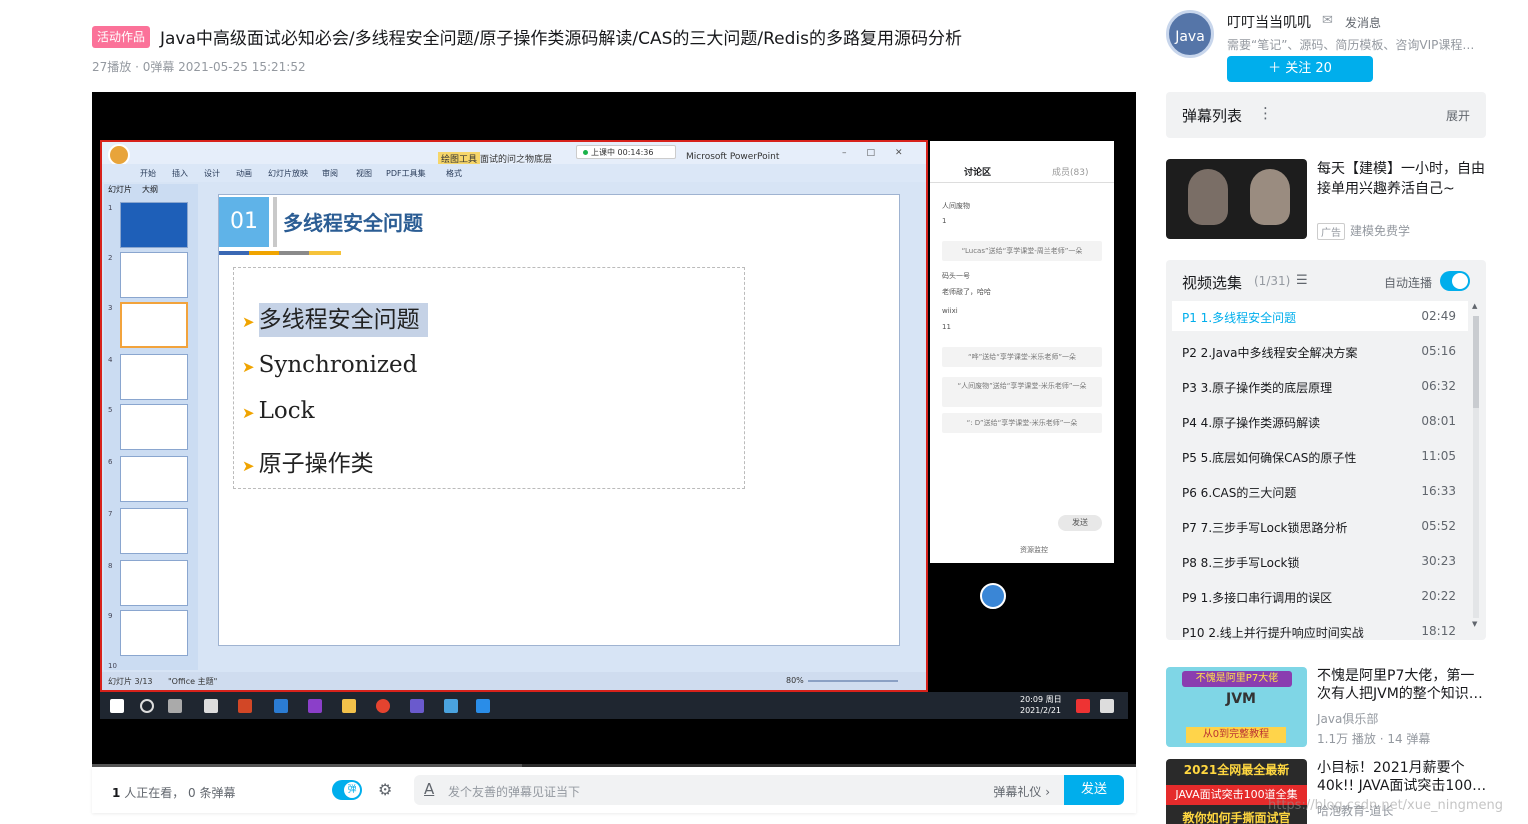 The height and width of the screenshot is (824, 1528). I want to click on danmaku-settings-icon: ⚙, so click(385, 789).